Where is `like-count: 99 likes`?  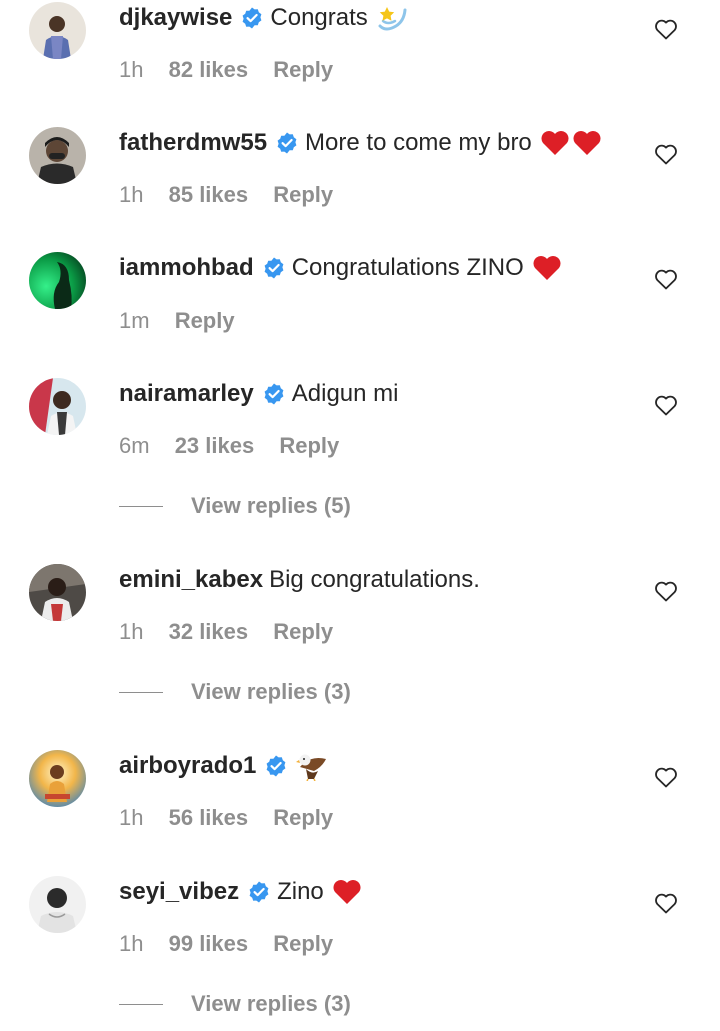 like-count: 99 likes is located at coordinates (209, 943).